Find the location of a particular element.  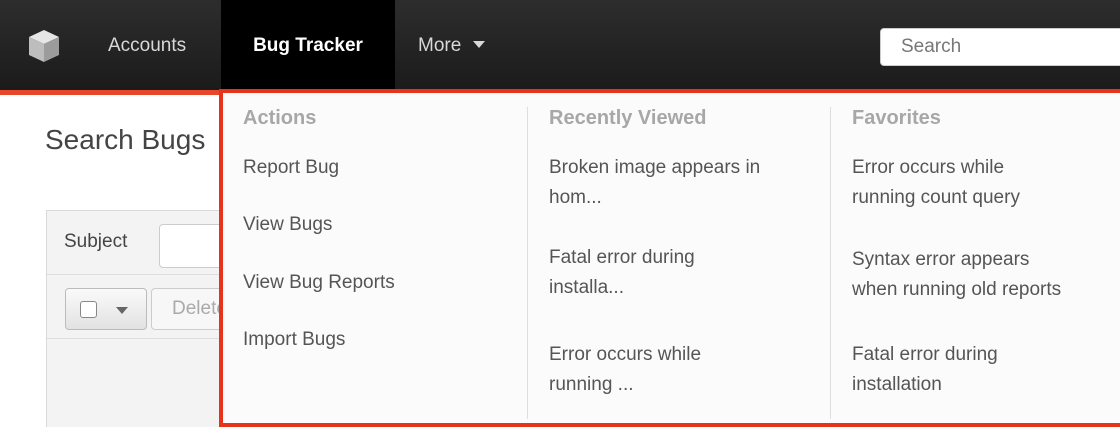

recently-viewed-heading: Recently Viewed is located at coordinates (628, 118).